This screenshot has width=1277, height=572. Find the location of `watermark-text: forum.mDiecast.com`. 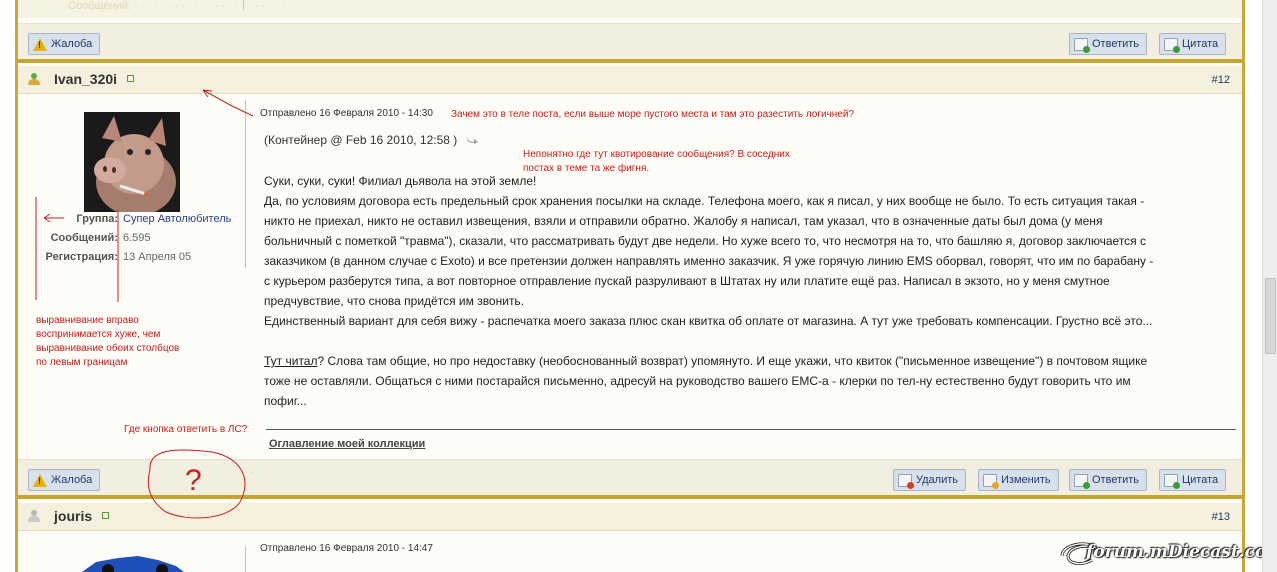

watermark-text: forum.mDiecast.com is located at coordinates (1181, 552).